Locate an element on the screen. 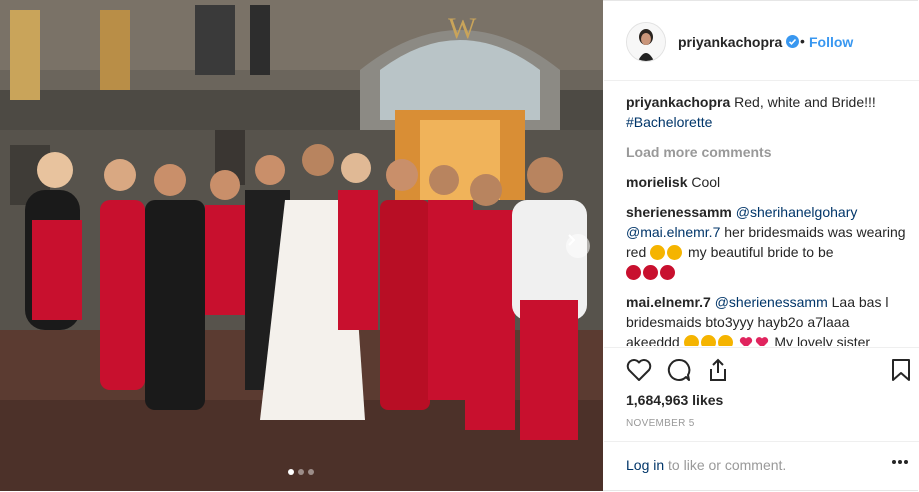 The image size is (919, 492). login-link: Log in is located at coordinates (645, 465).